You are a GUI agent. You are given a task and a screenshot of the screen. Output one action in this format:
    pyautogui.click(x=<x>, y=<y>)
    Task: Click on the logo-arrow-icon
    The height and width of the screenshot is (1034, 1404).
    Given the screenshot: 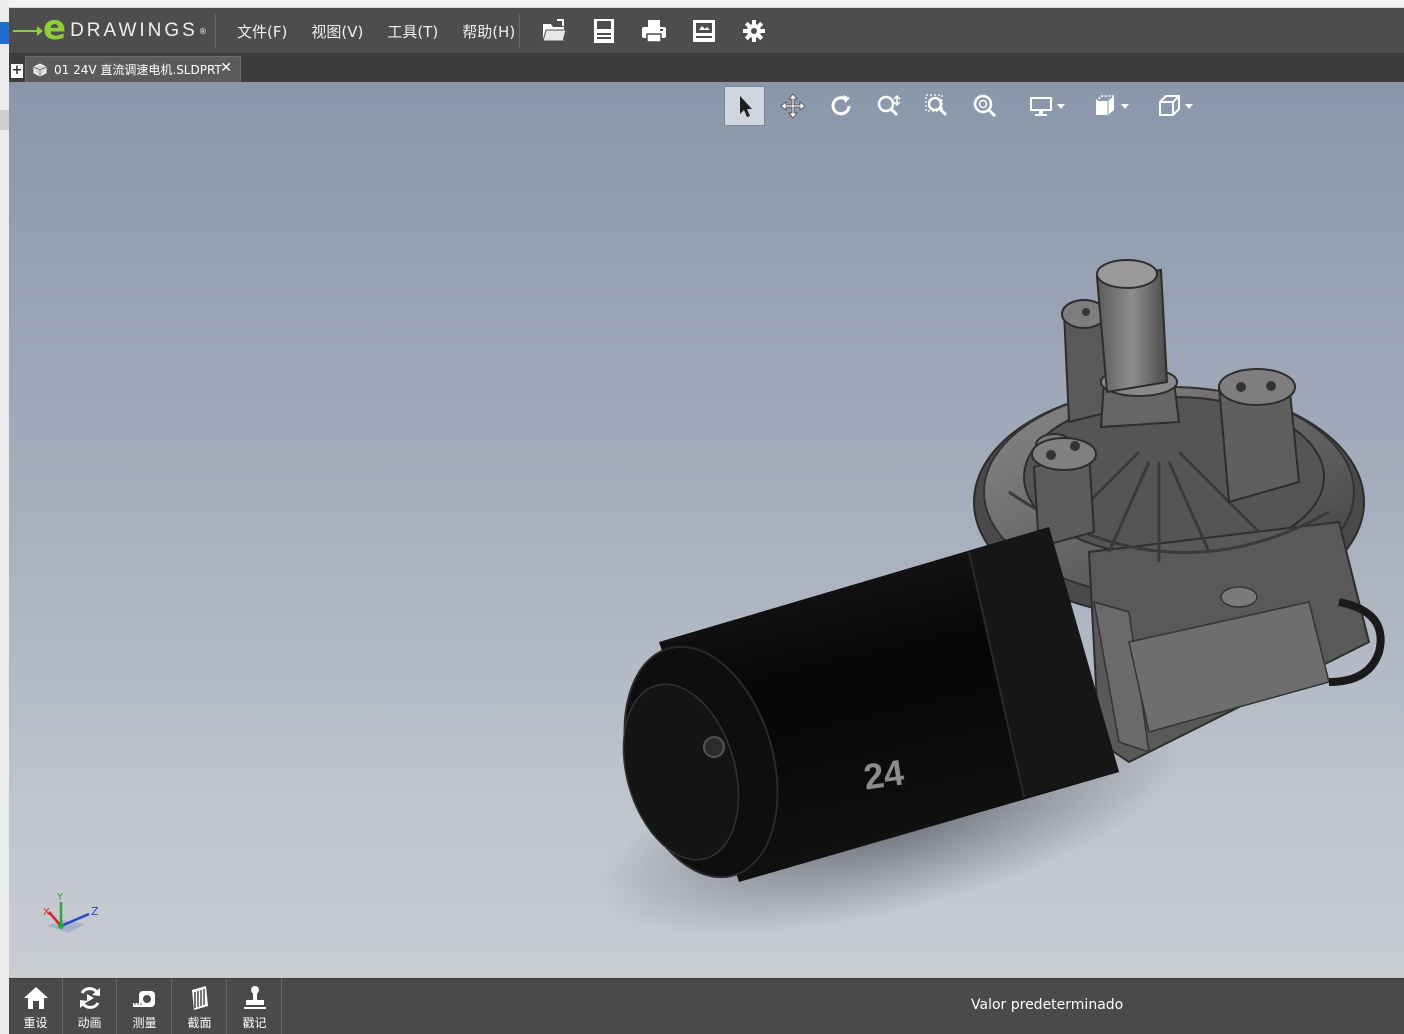 What is the action you would take?
    pyautogui.click(x=28, y=31)
    